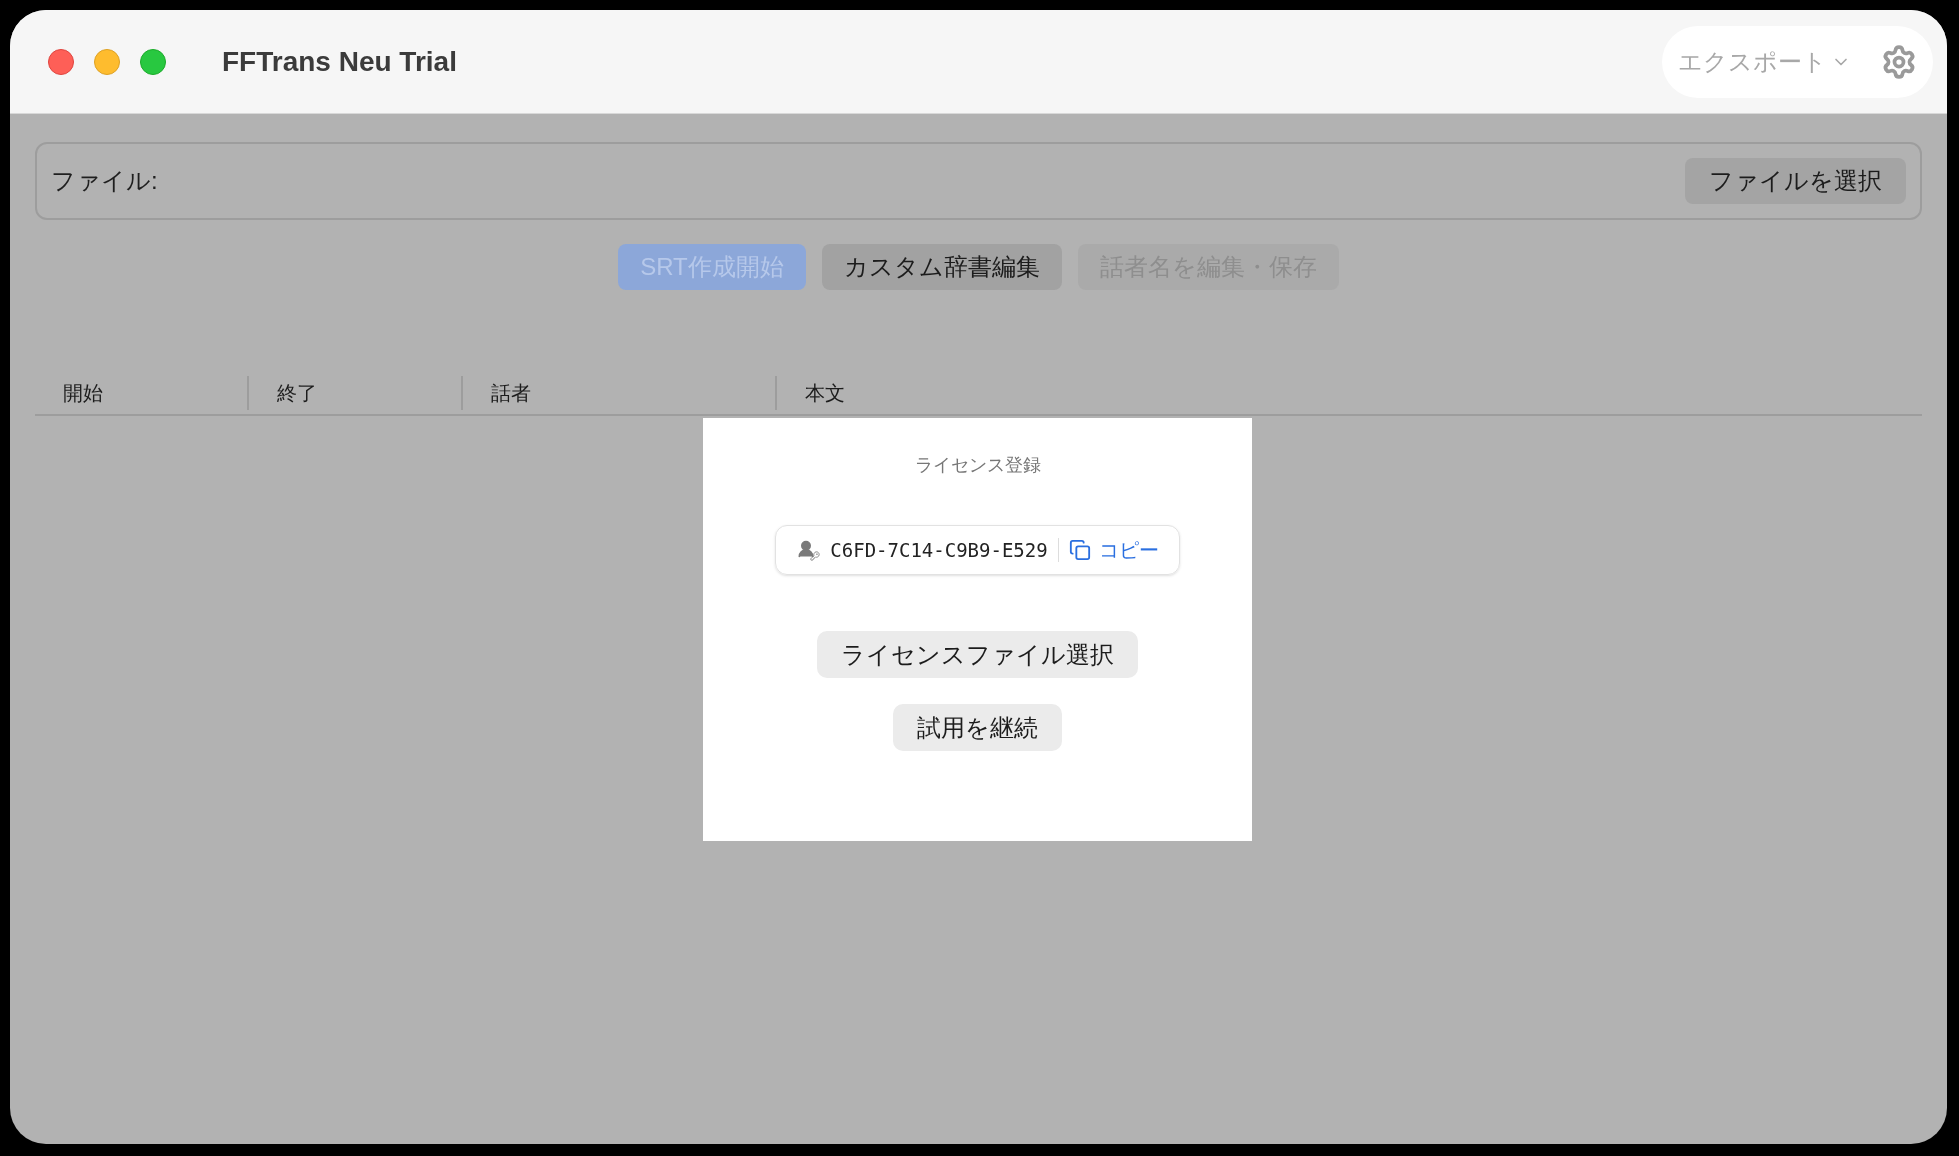  What do you see at coordinates (977, 465) in the screenshot?
I see `dialog-title: ライセンス登録` at bounding box center [977, 465].